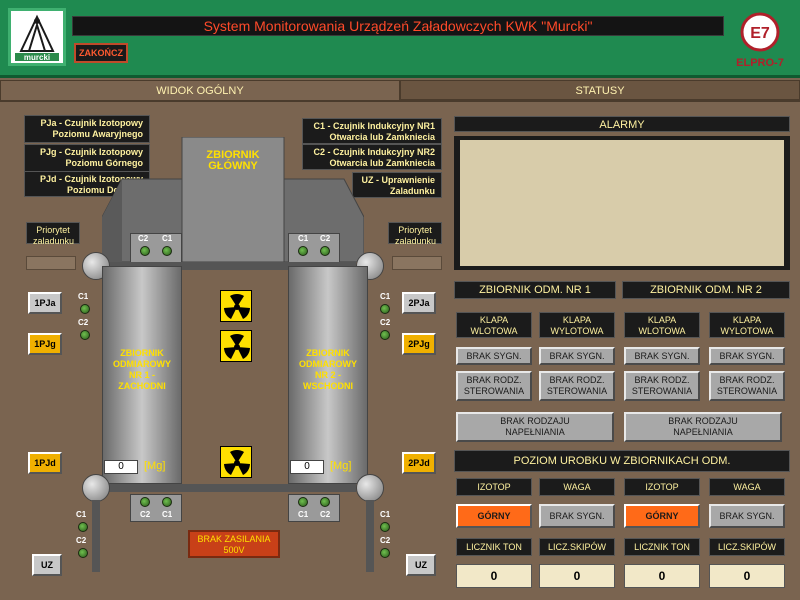  What do you see at coordinates (385, 322) in the screenshot?
I see `right-c2-label: C2` at bounding box center [385, 322].